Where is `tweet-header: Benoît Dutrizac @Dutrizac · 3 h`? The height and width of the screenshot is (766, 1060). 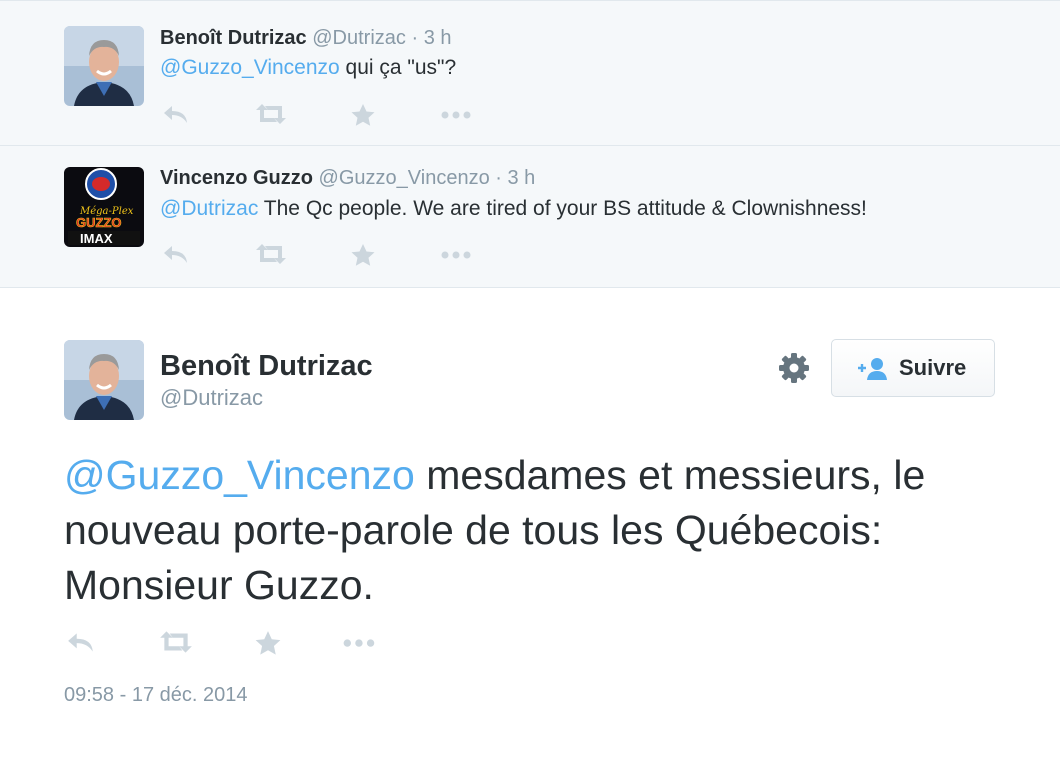 tweet-header: Benoît Dutrizac @Dutrizac · 3 h is located at coordinates (306, 38).